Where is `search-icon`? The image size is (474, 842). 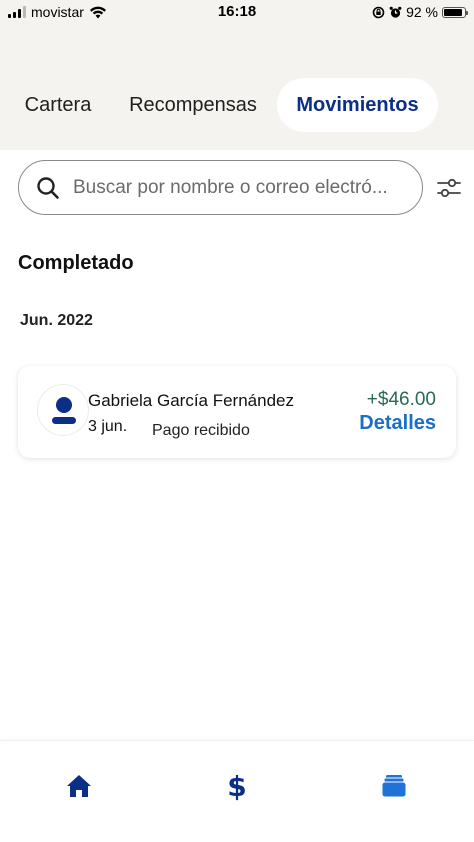
search-icon is located at coordinates (48, 187).